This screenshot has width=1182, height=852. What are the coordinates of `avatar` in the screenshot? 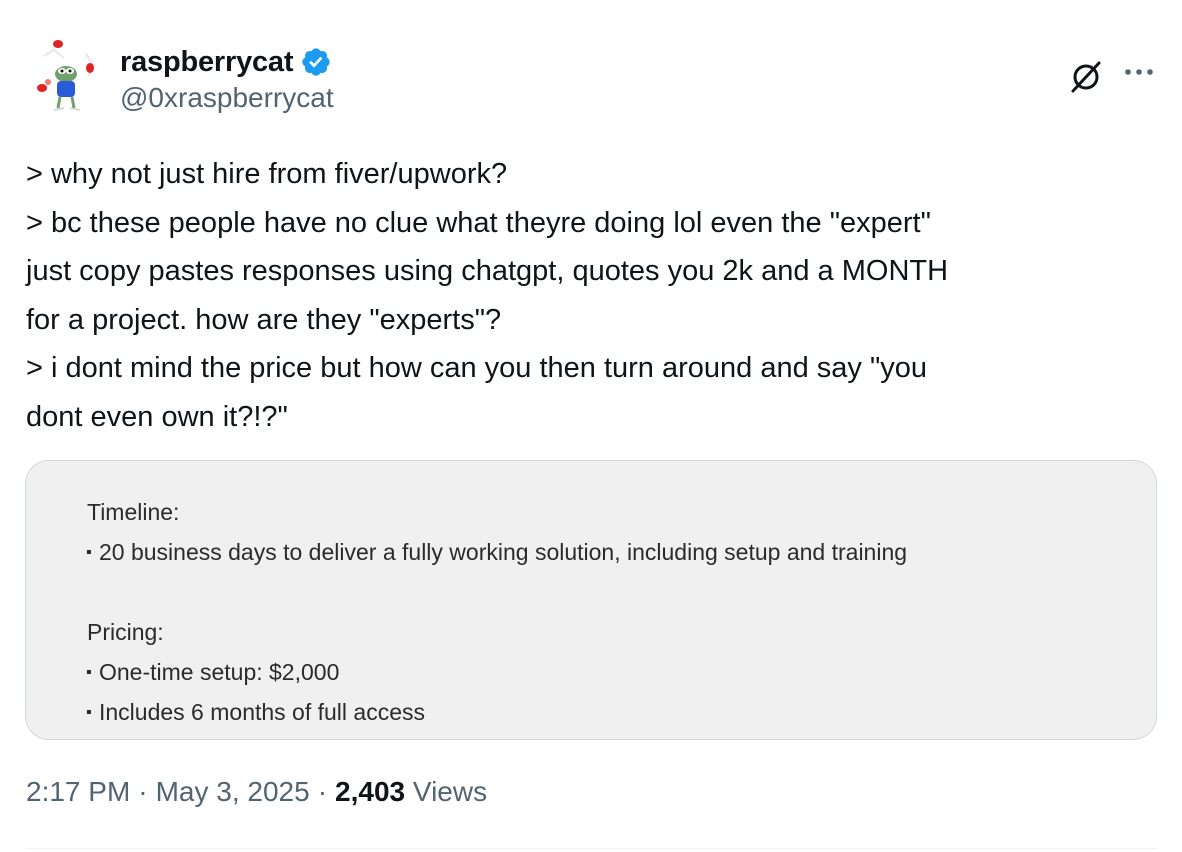 It's located at (66, 78).